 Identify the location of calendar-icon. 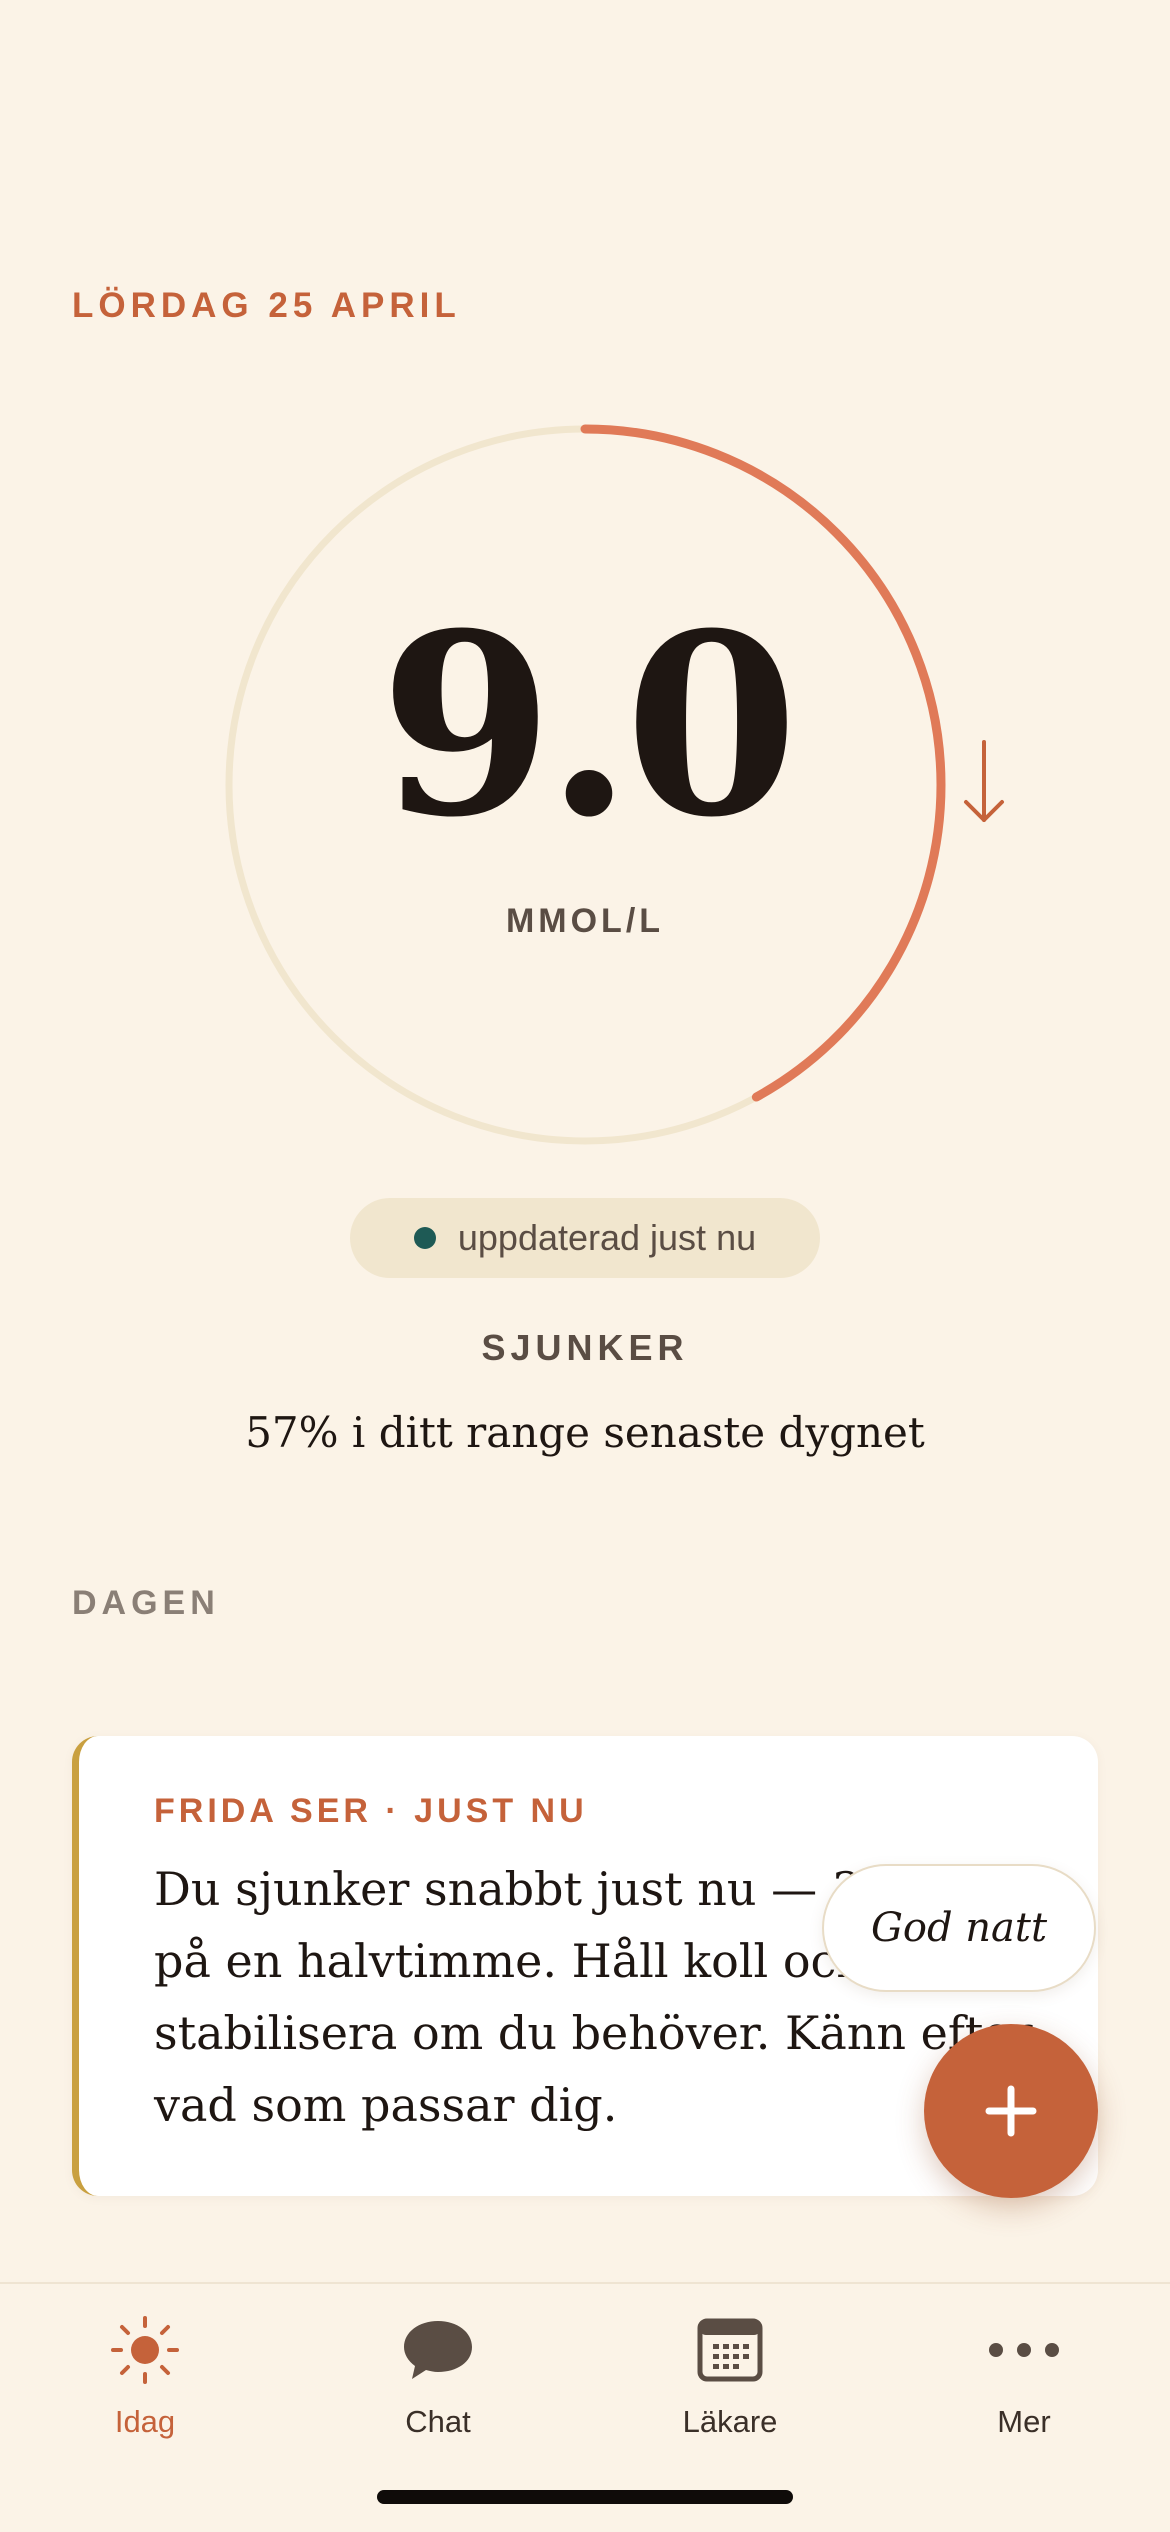
(730, 2350).